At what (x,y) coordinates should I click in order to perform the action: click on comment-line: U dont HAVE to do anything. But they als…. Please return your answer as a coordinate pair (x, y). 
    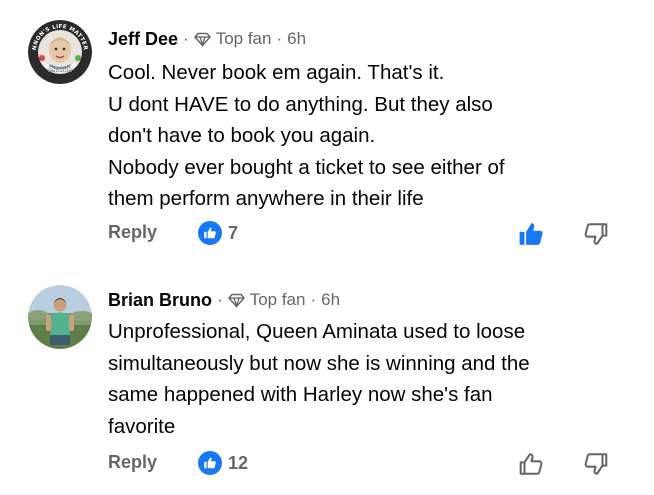
    Looking at the image, I should click on (300, 104).